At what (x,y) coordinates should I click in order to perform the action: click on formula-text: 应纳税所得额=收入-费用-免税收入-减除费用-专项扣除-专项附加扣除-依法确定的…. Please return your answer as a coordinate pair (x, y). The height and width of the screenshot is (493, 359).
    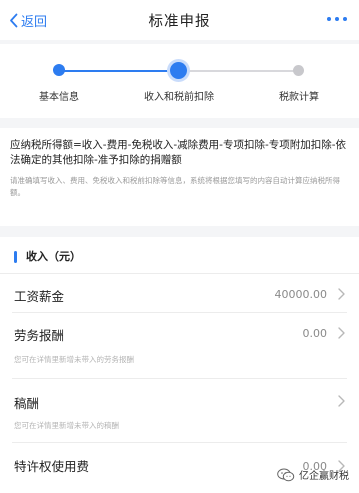
    Looking at the image, I should click on (178, 152).